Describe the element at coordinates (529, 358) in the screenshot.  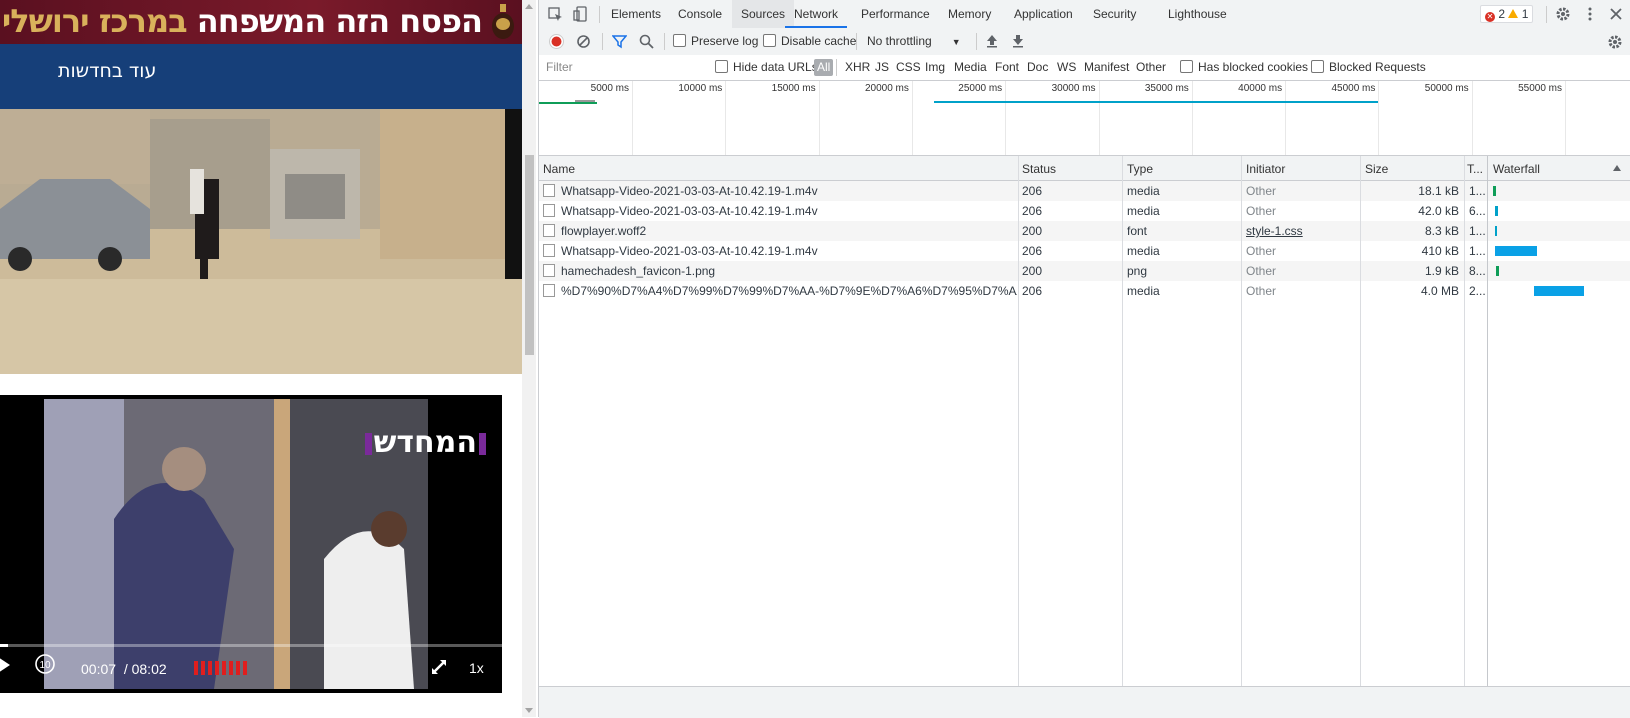
I see `page-scrollbar` at that location.